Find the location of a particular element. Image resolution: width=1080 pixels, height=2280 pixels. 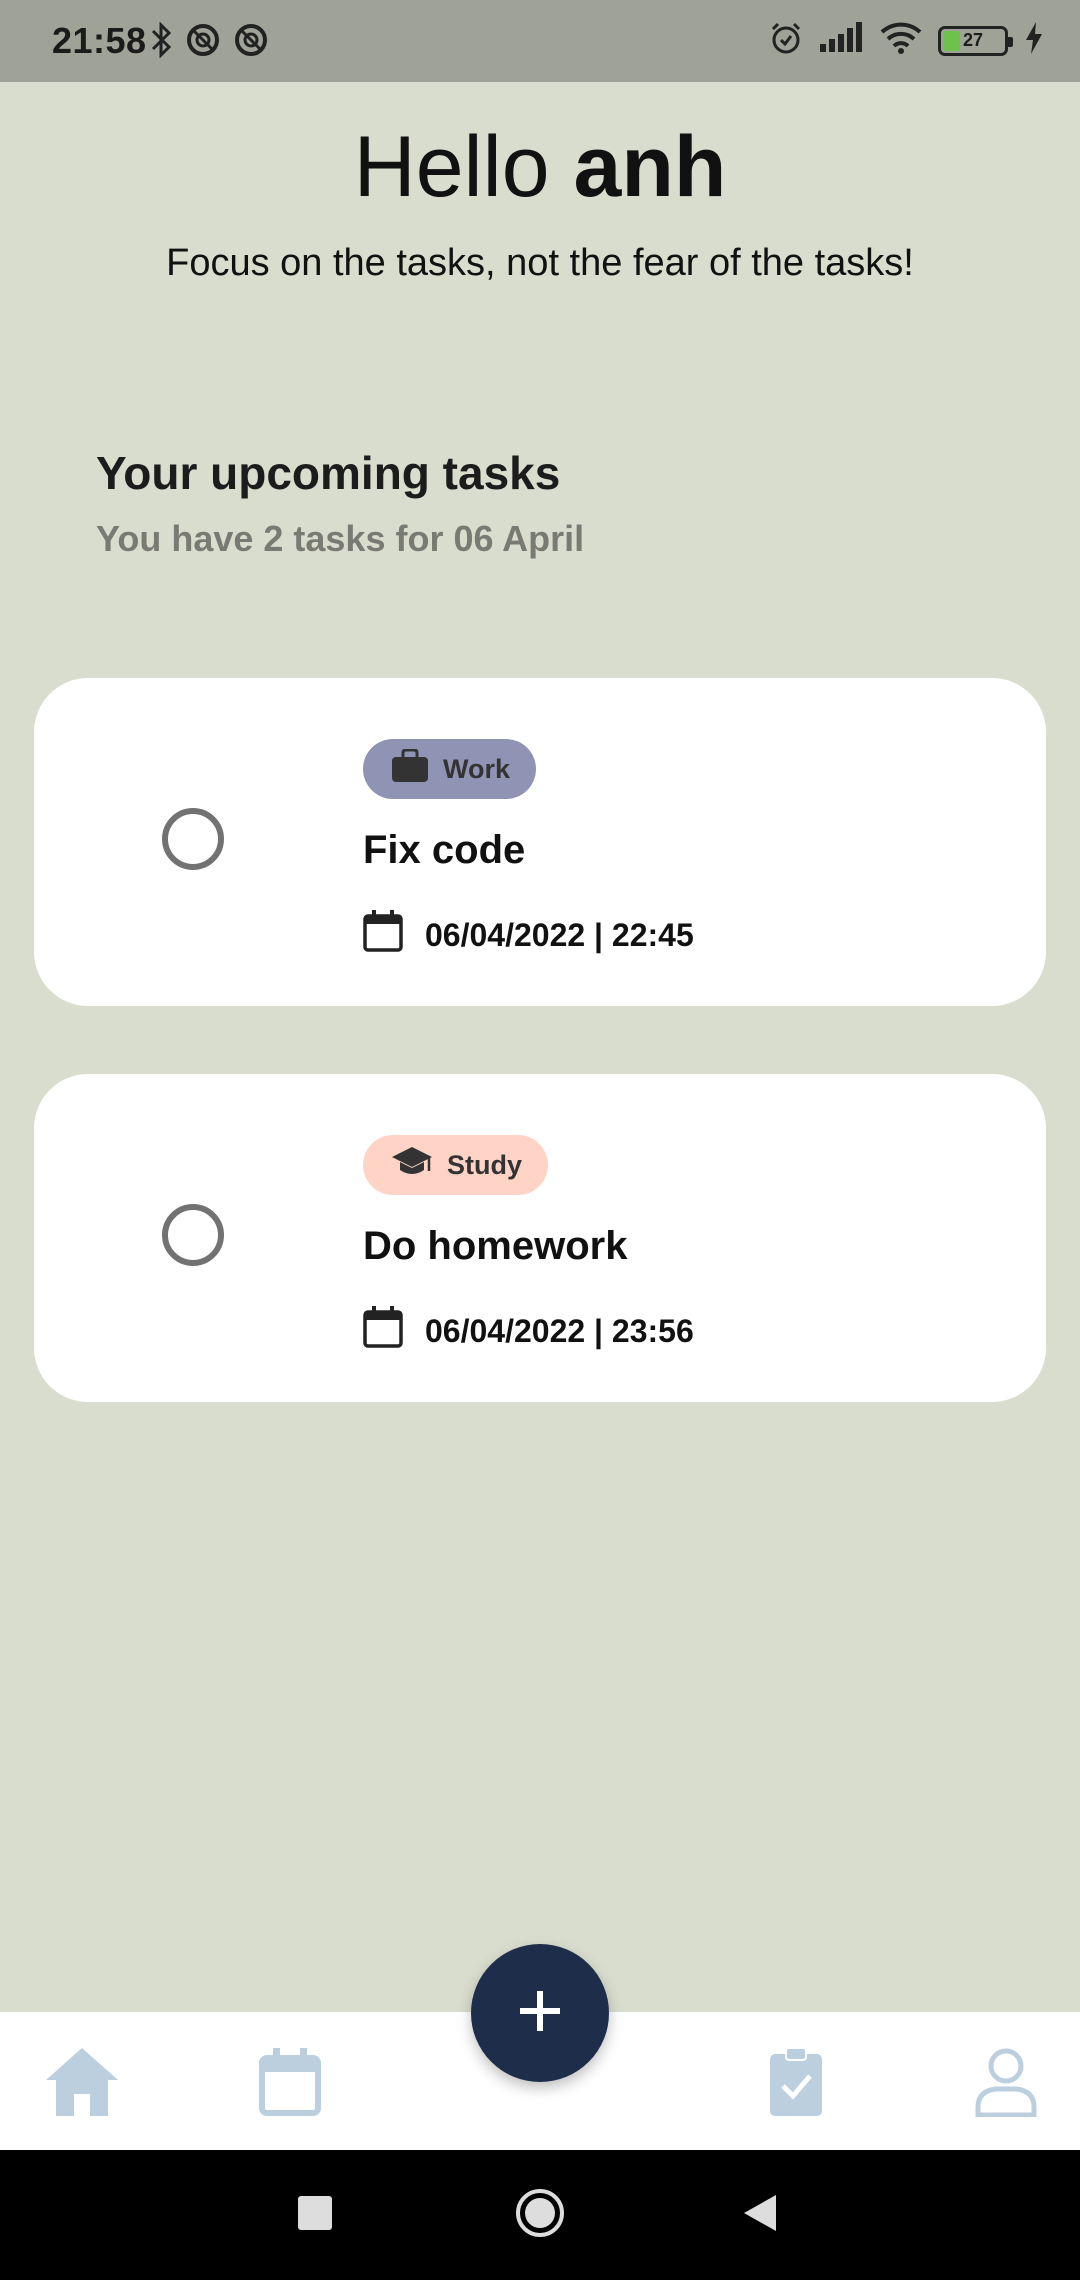

signal-icon is located at coordinates (842, 40).